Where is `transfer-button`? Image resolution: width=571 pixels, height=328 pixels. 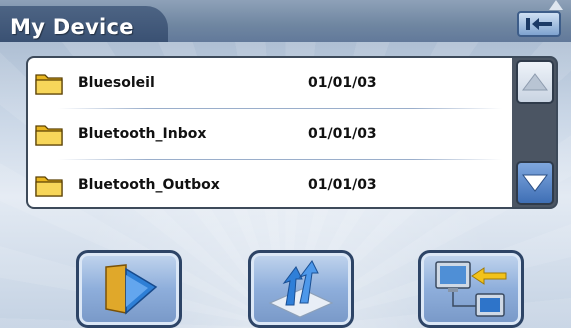
transfer-button is located at coordinates (301, 289).